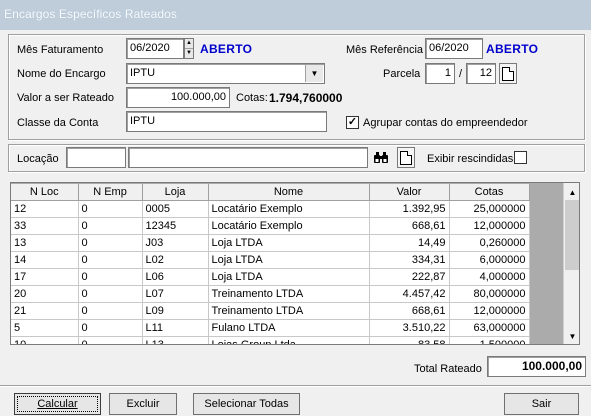  What do you see at coordinates (489, 294) in the screenshot?
I see `table-cell: 80,000000` at bounding box center [489, 294].